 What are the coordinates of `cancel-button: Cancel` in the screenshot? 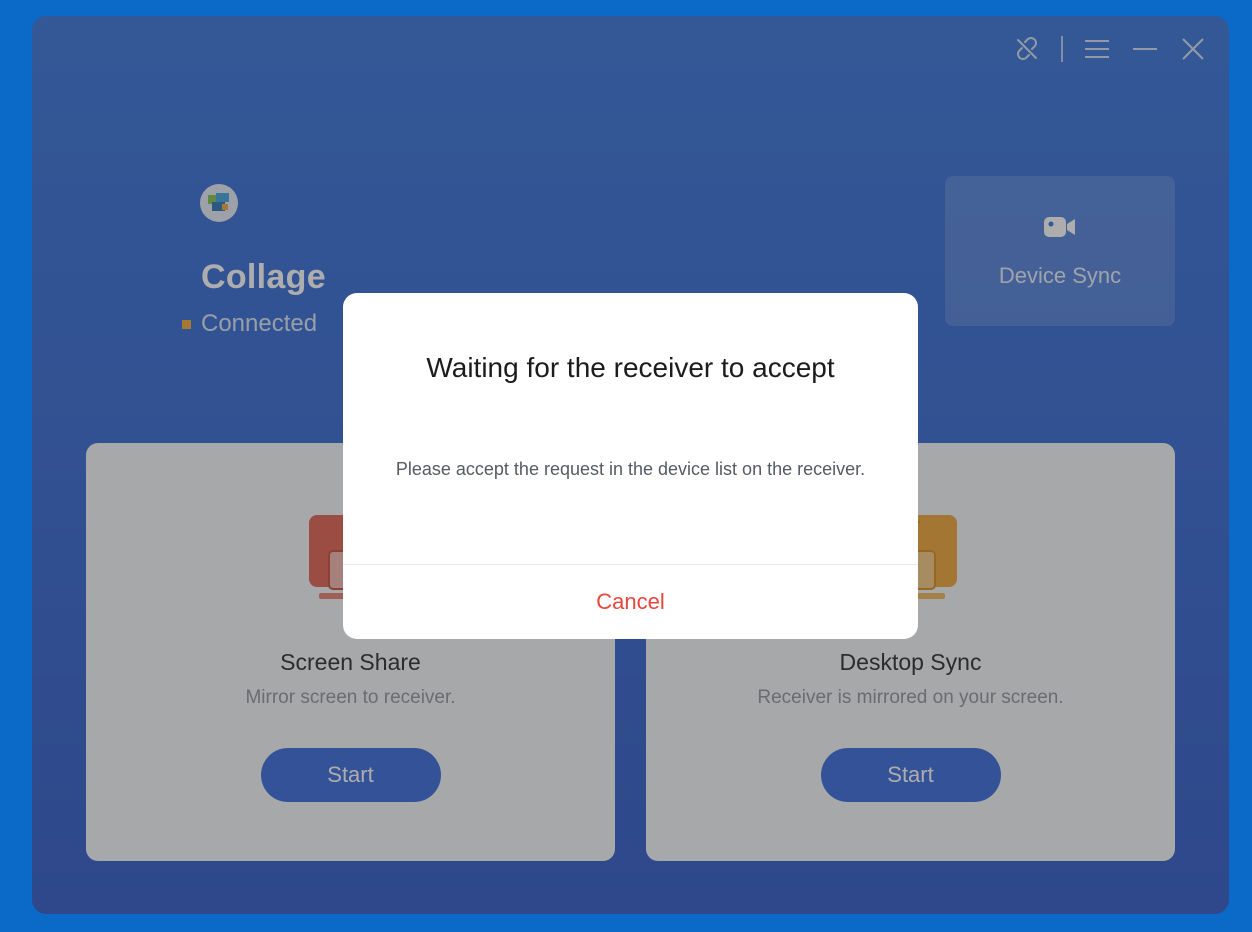 It's located at (630, 602).